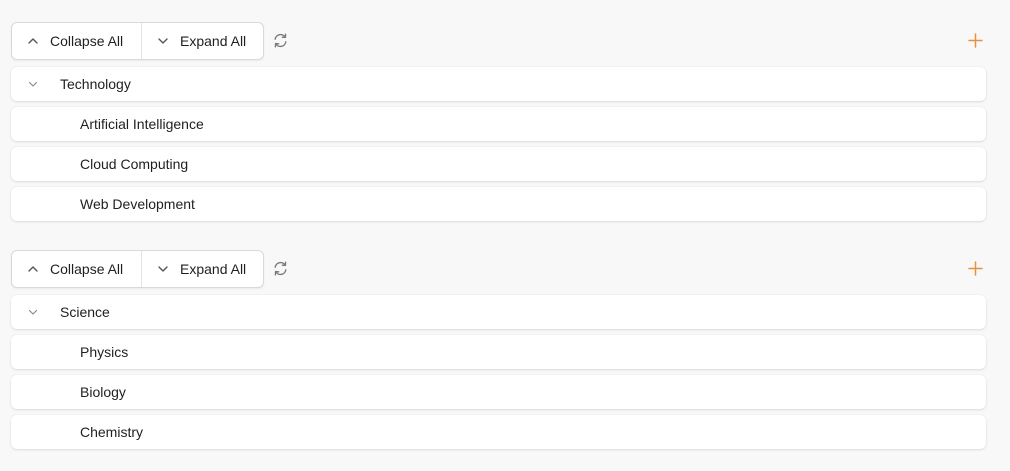  I want to click on tree-node-label: Science, so click(85, 312).